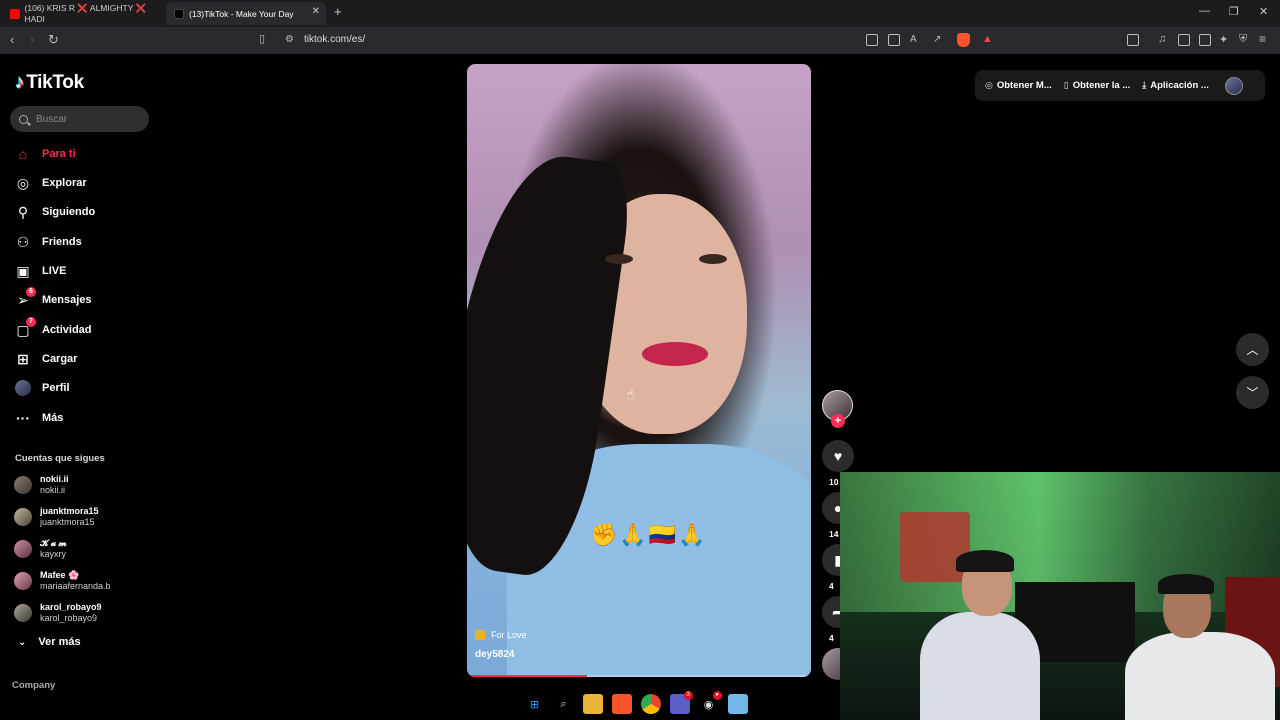  What do you see at coordinates (262, 38) in the screenshot?
I see `bookmark-icon: ▯` at bounding box center [262, 38].